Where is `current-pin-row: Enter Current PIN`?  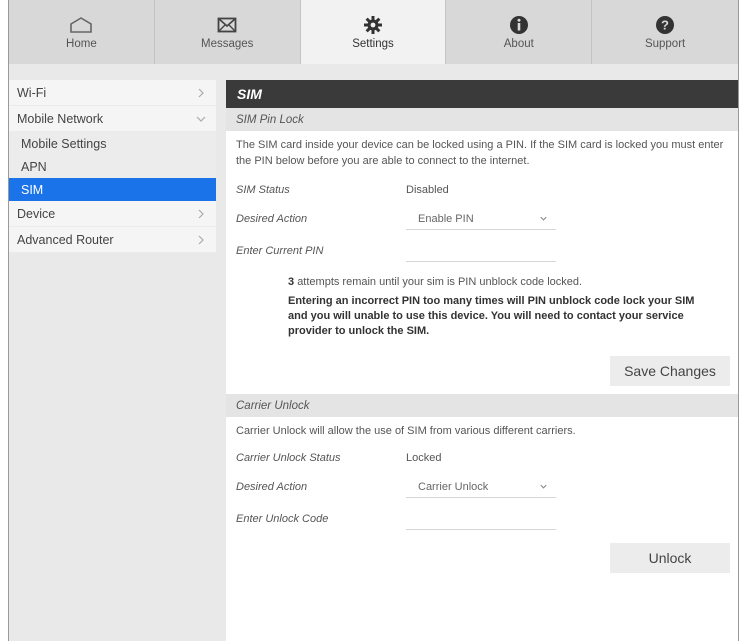
current-pin-row: Enter Current PIN is located at coordinates (482, 251).